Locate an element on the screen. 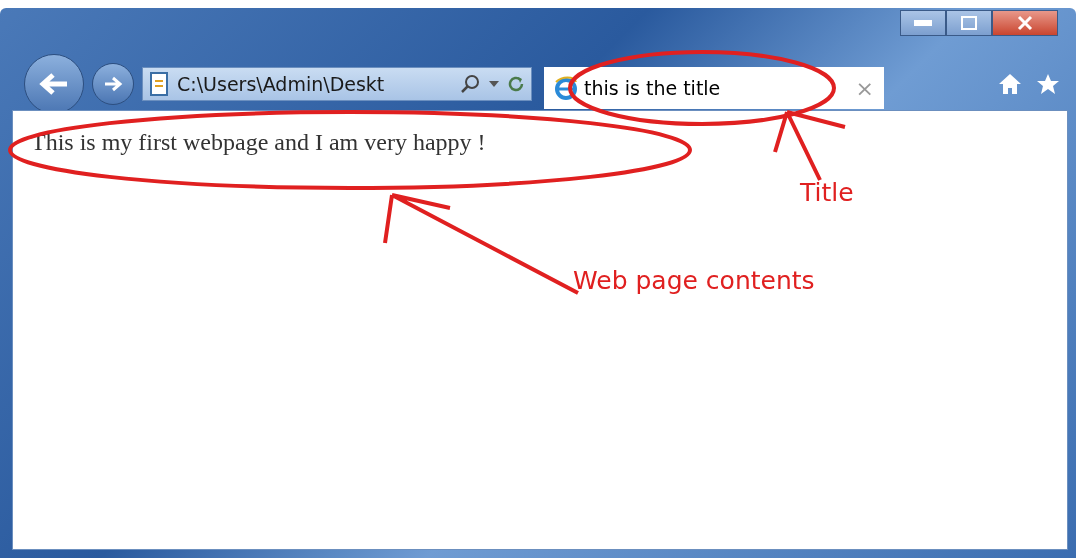  close-icon is located at coordinates (1025, 23).